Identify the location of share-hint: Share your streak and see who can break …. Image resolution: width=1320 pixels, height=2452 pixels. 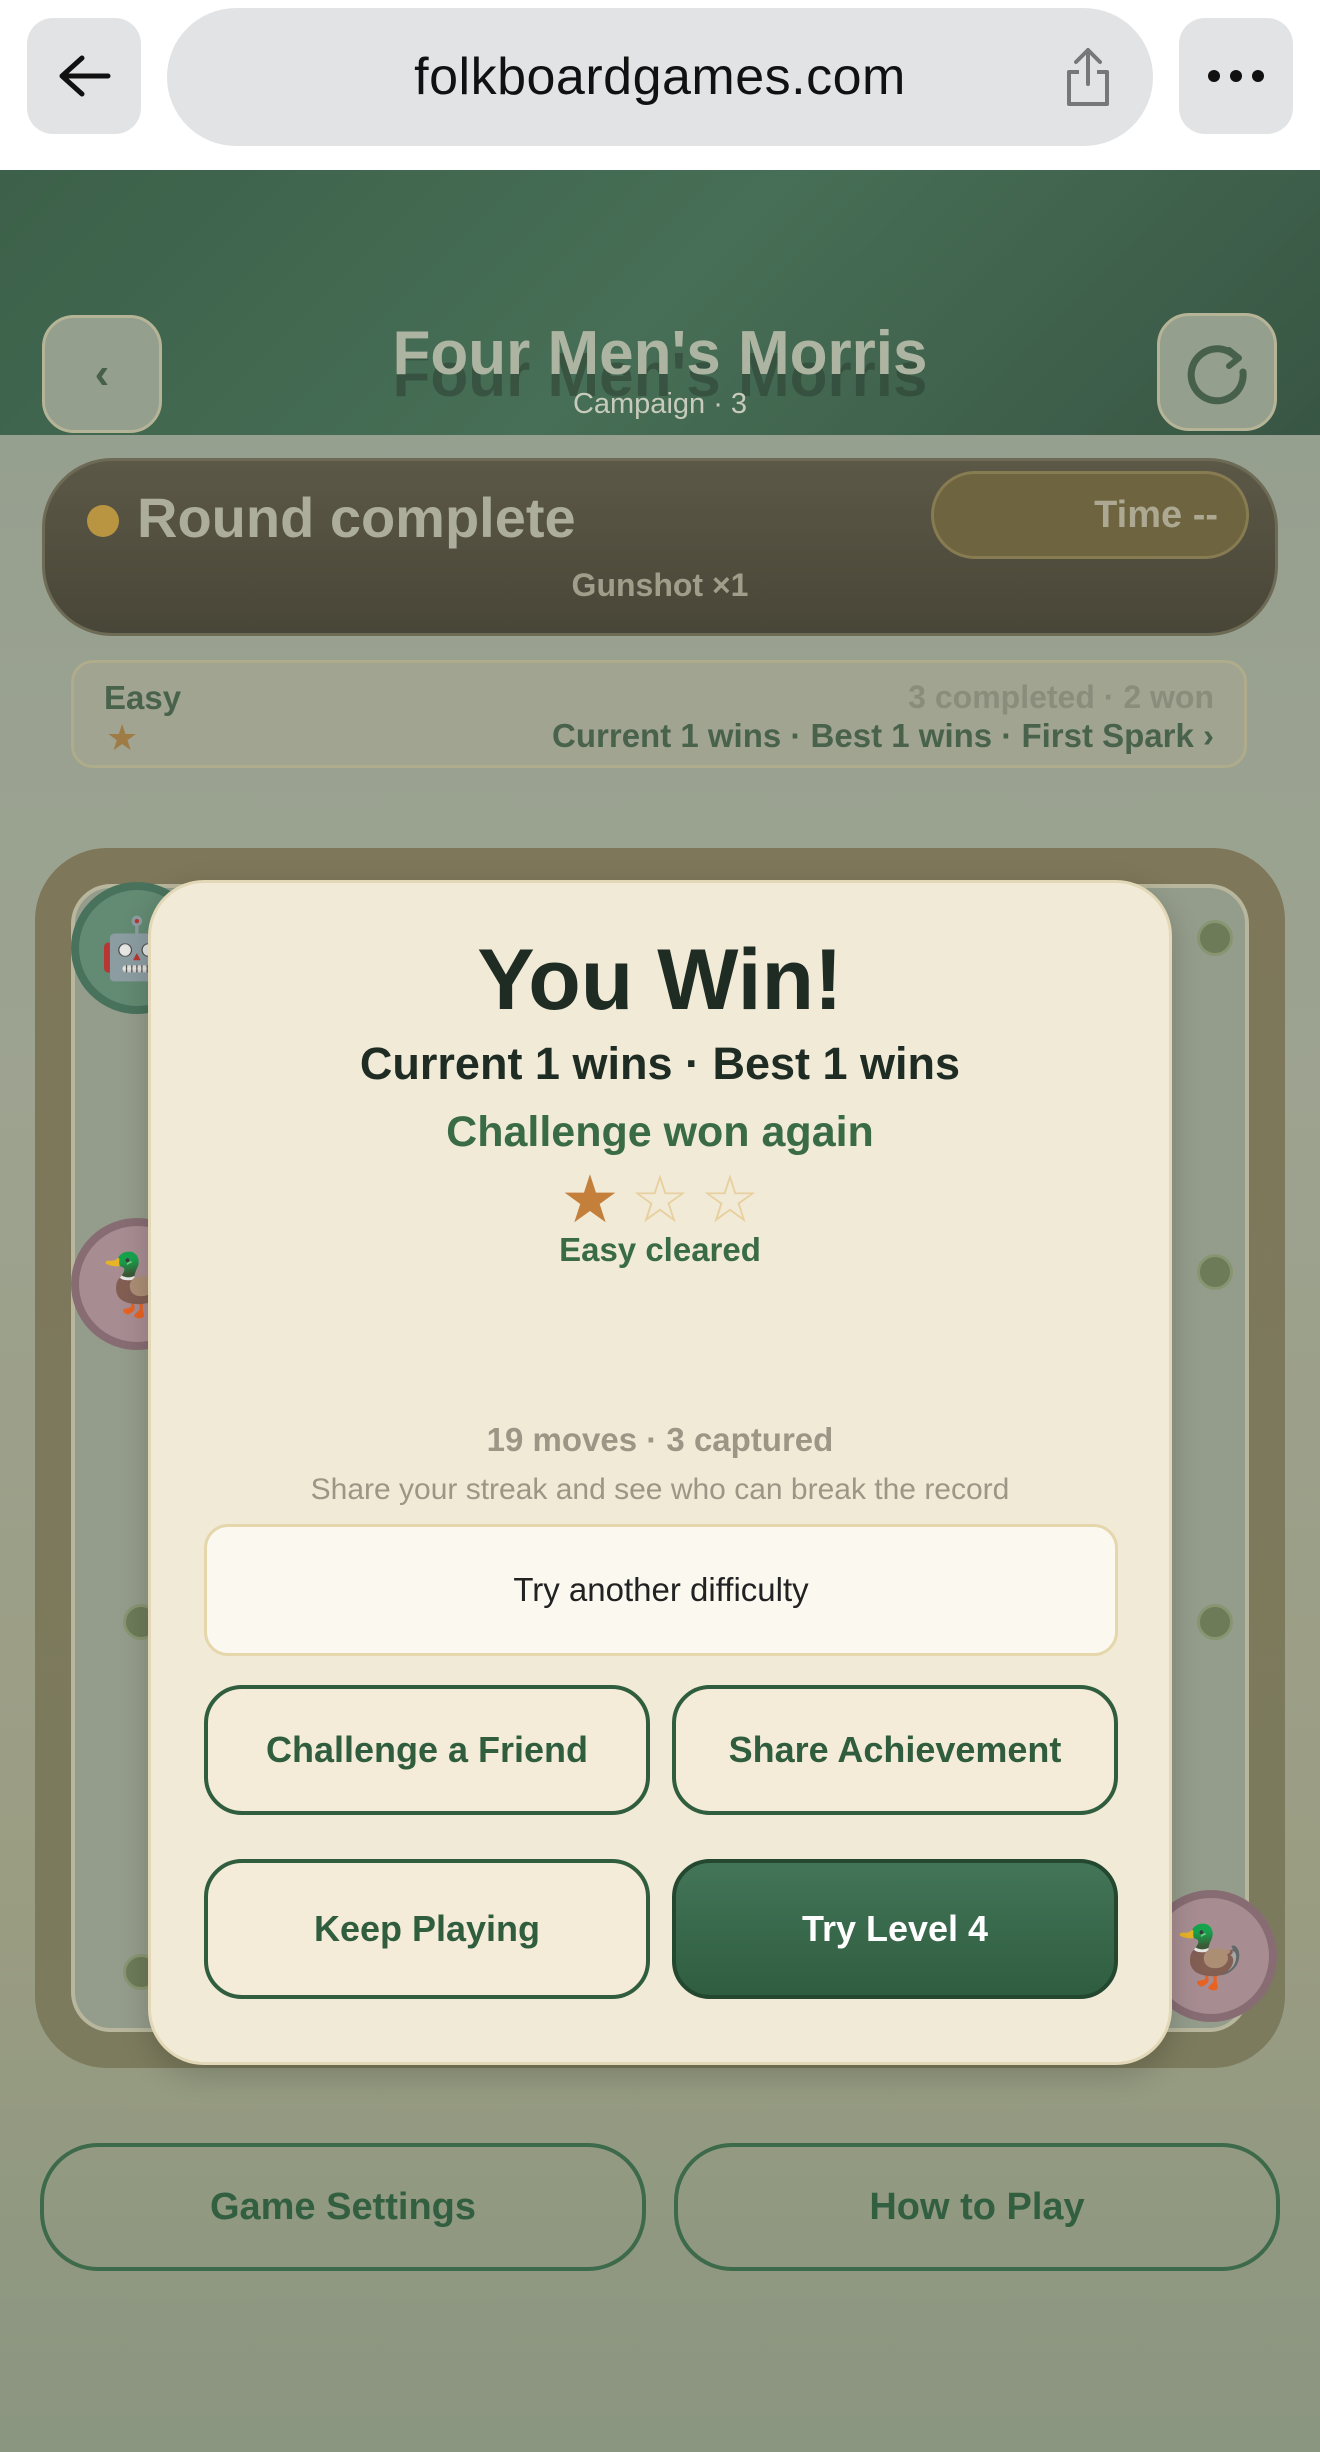
(660, 1489).